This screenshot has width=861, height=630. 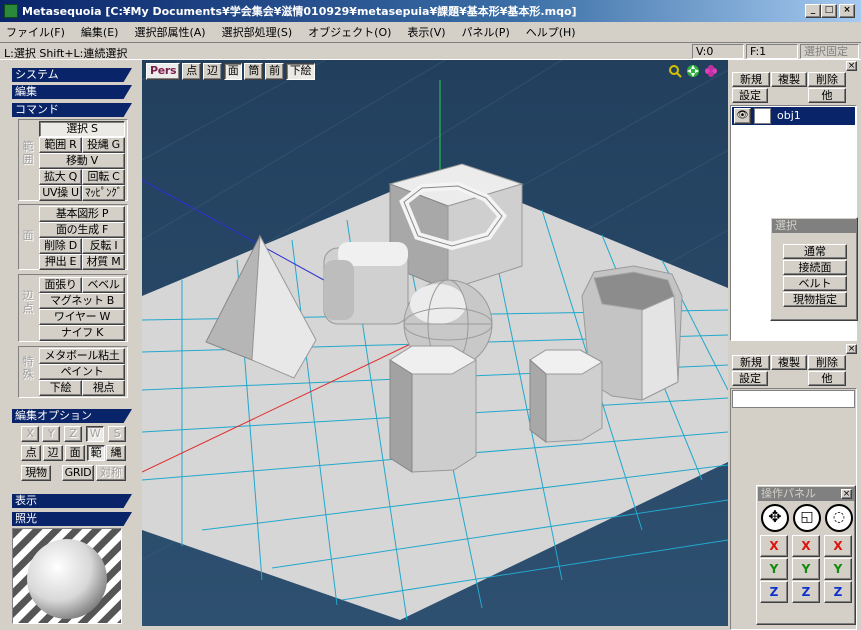 I want to click on object-panel-close-icon: ×, so click(x=851, y=66).